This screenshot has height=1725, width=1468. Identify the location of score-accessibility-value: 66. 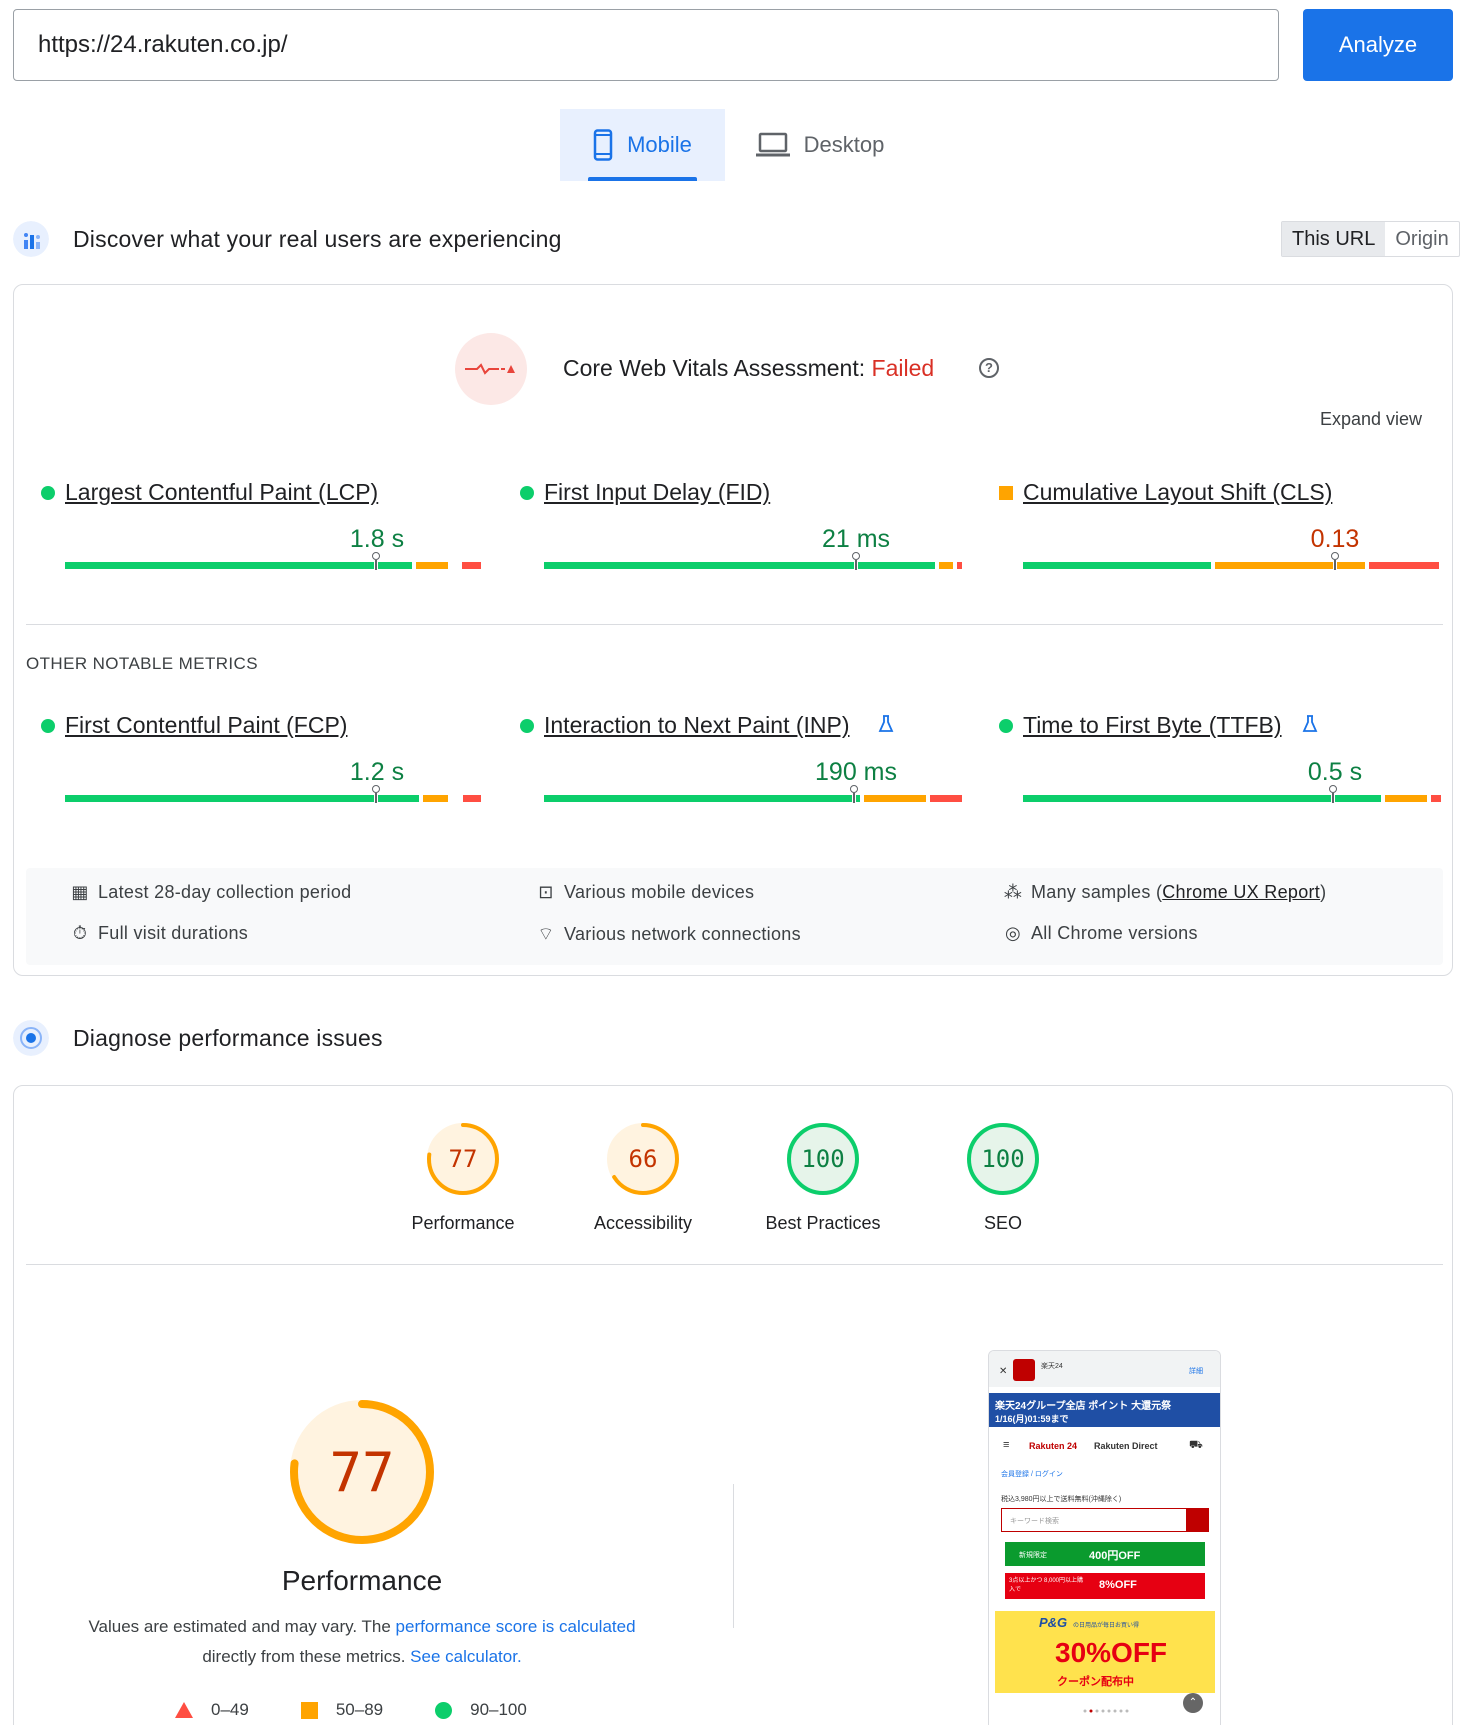
(643, 1159).